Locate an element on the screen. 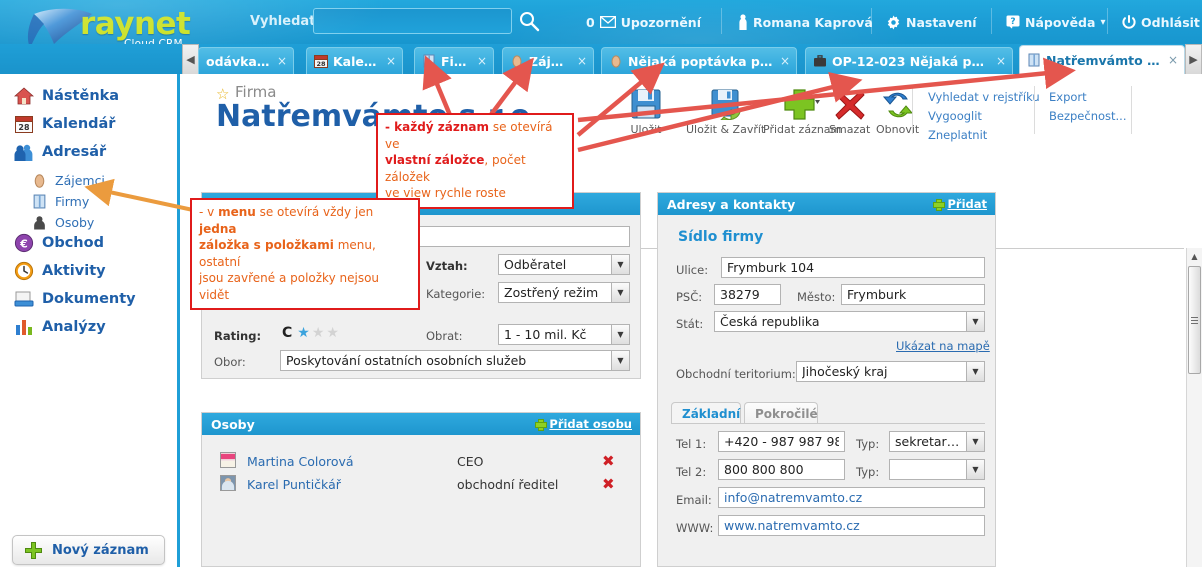 The image size is (1202, 567). show-on-map-link: Ukázat na mapě is located at coordinates (943, 346).